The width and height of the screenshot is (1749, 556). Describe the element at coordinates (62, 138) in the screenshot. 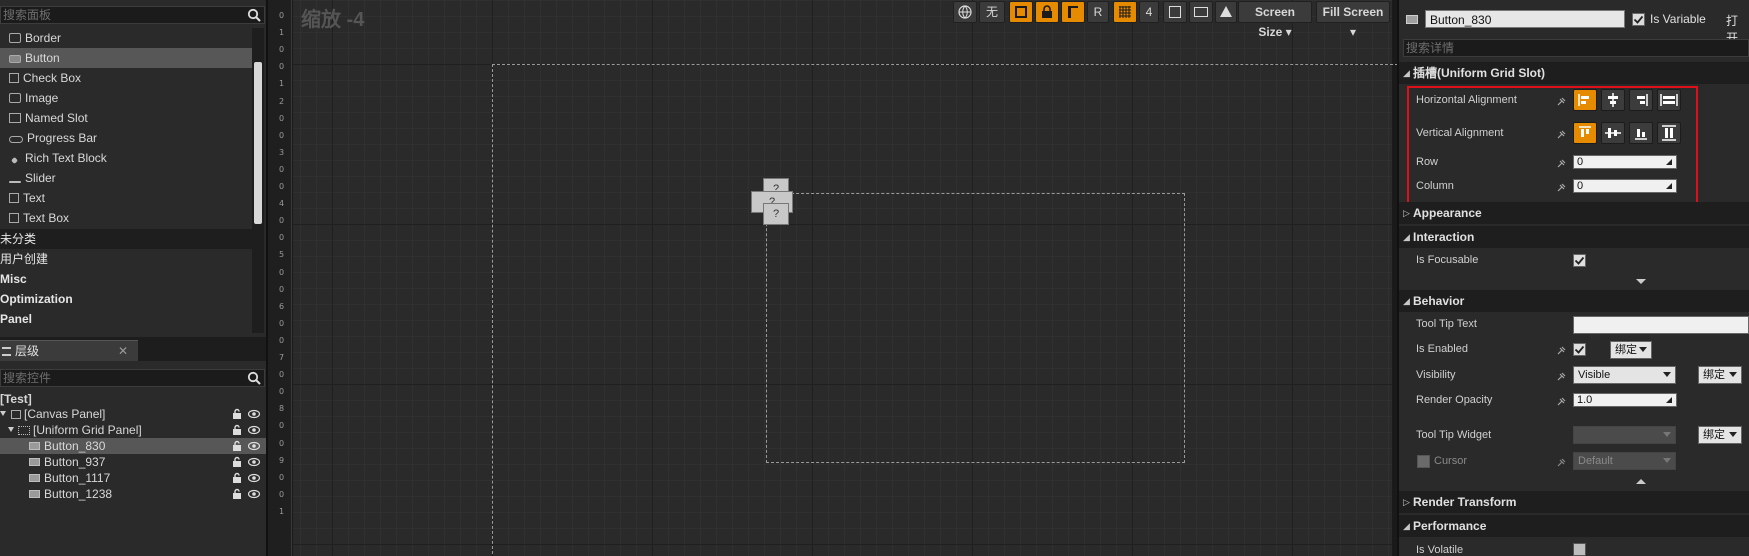

I see `palette-item-label: Progress Bar` at that location.